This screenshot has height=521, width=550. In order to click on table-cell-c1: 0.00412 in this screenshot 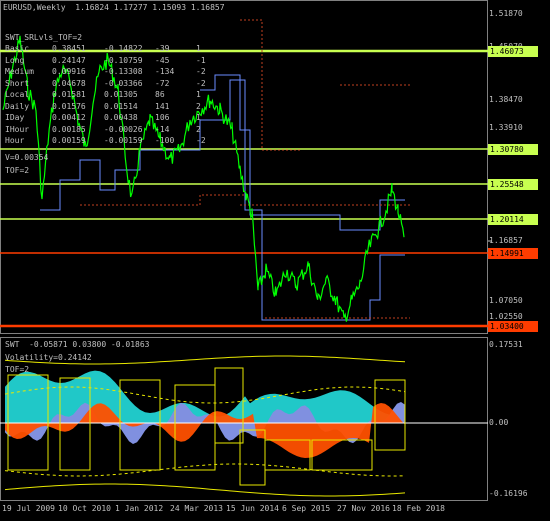, I will do `click(69, 117)`.